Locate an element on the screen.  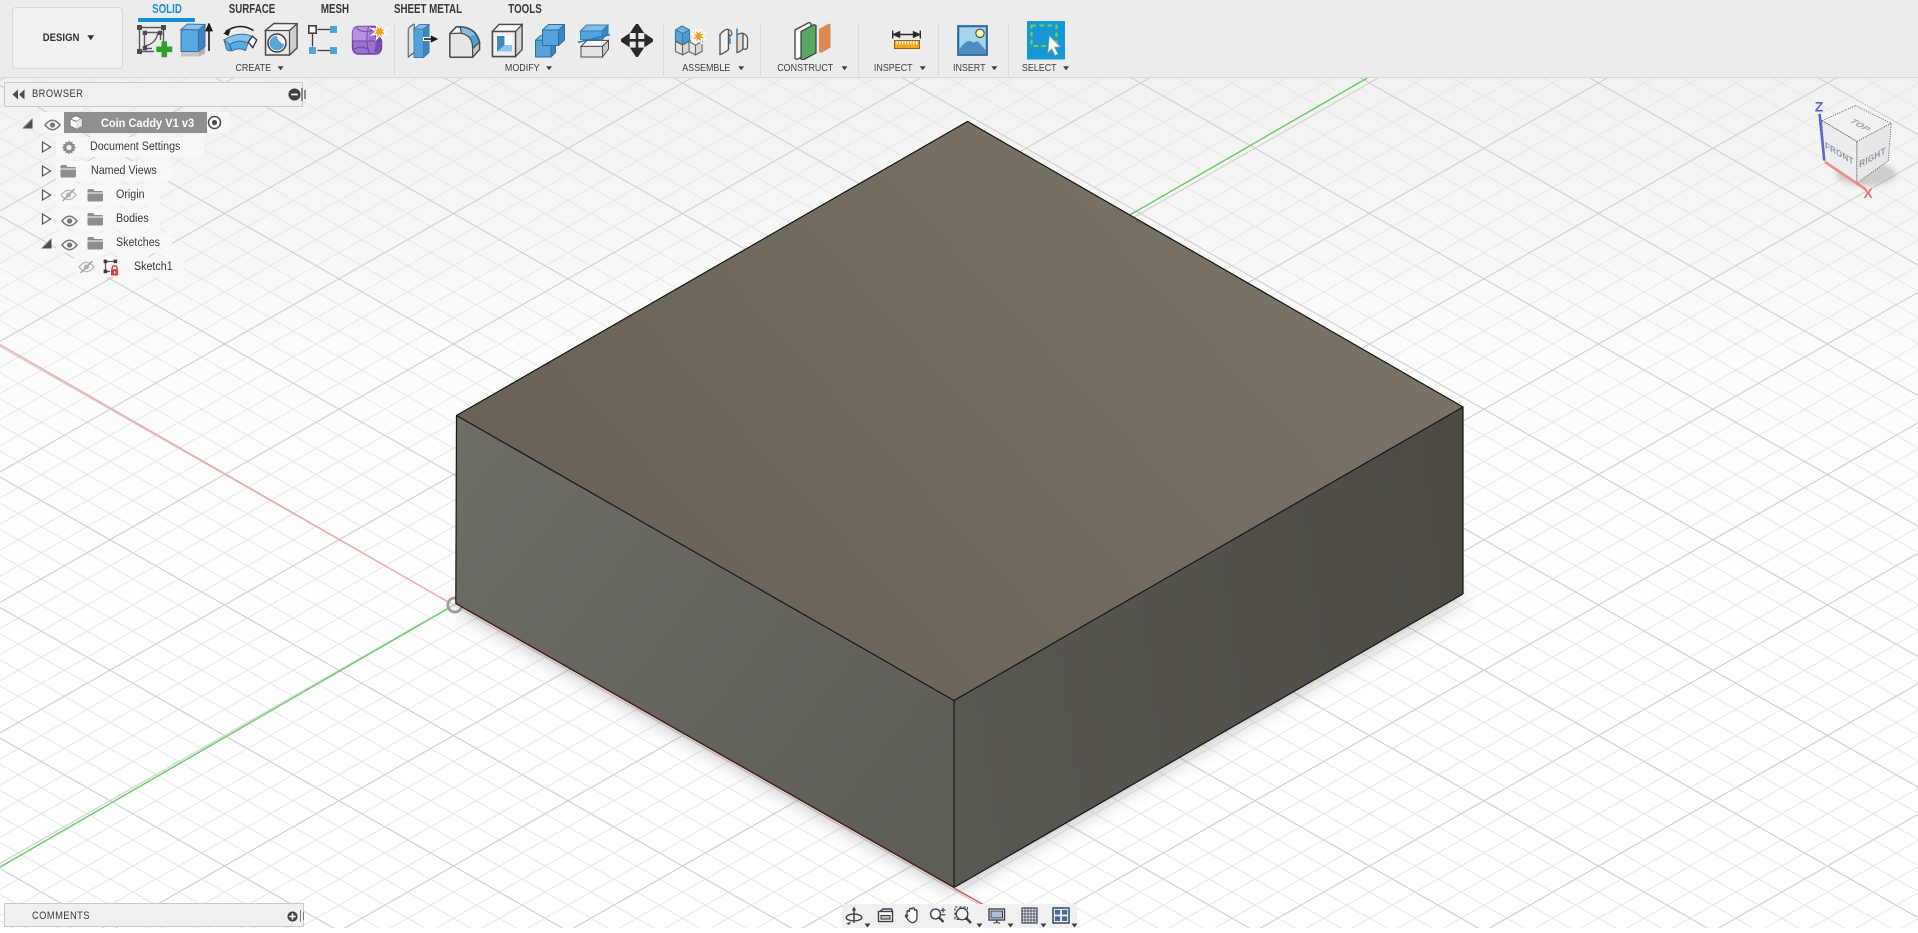
svg-text: X is located at coordinates (1868, 193).